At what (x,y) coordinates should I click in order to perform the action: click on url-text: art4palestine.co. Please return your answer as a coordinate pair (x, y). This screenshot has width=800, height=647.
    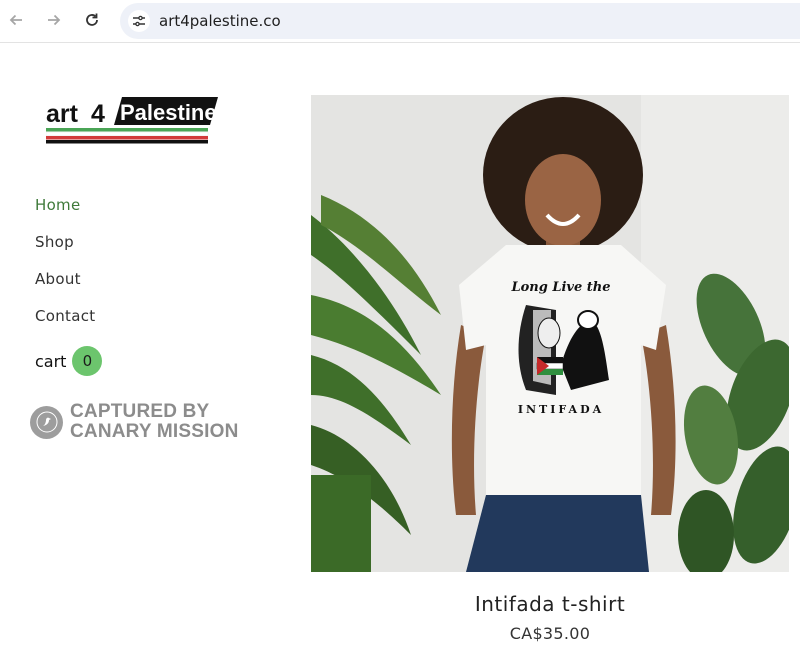
    Looking at the image, I should click on (220, 21).